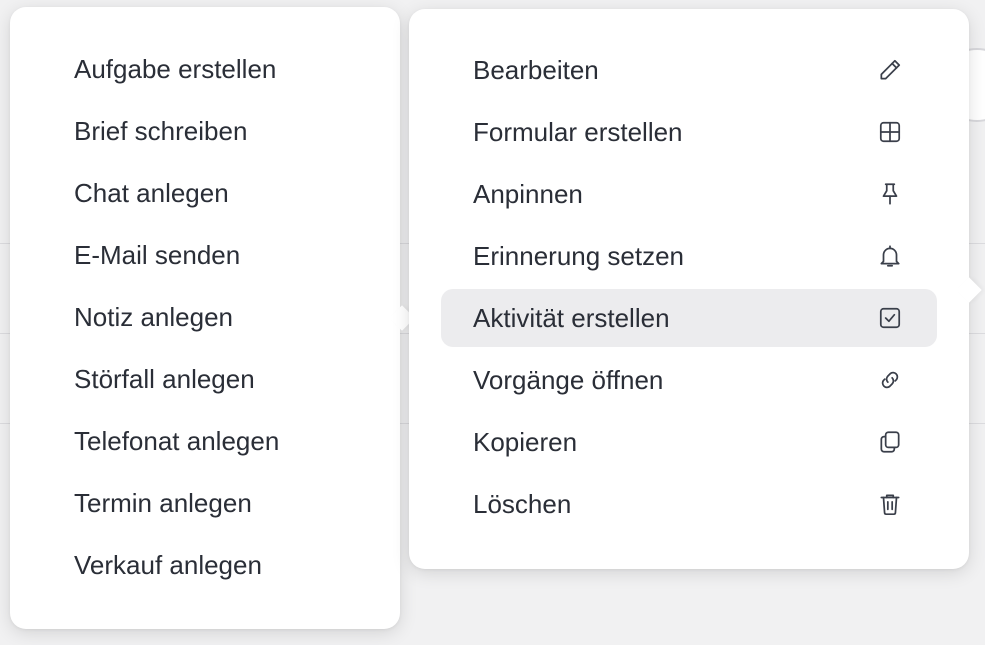 This screenshot has height=645, width=985. Describe the element at coordinates (536, 70) in the screenshot. I see `menu-item-label: Bearbeiten` at that location.